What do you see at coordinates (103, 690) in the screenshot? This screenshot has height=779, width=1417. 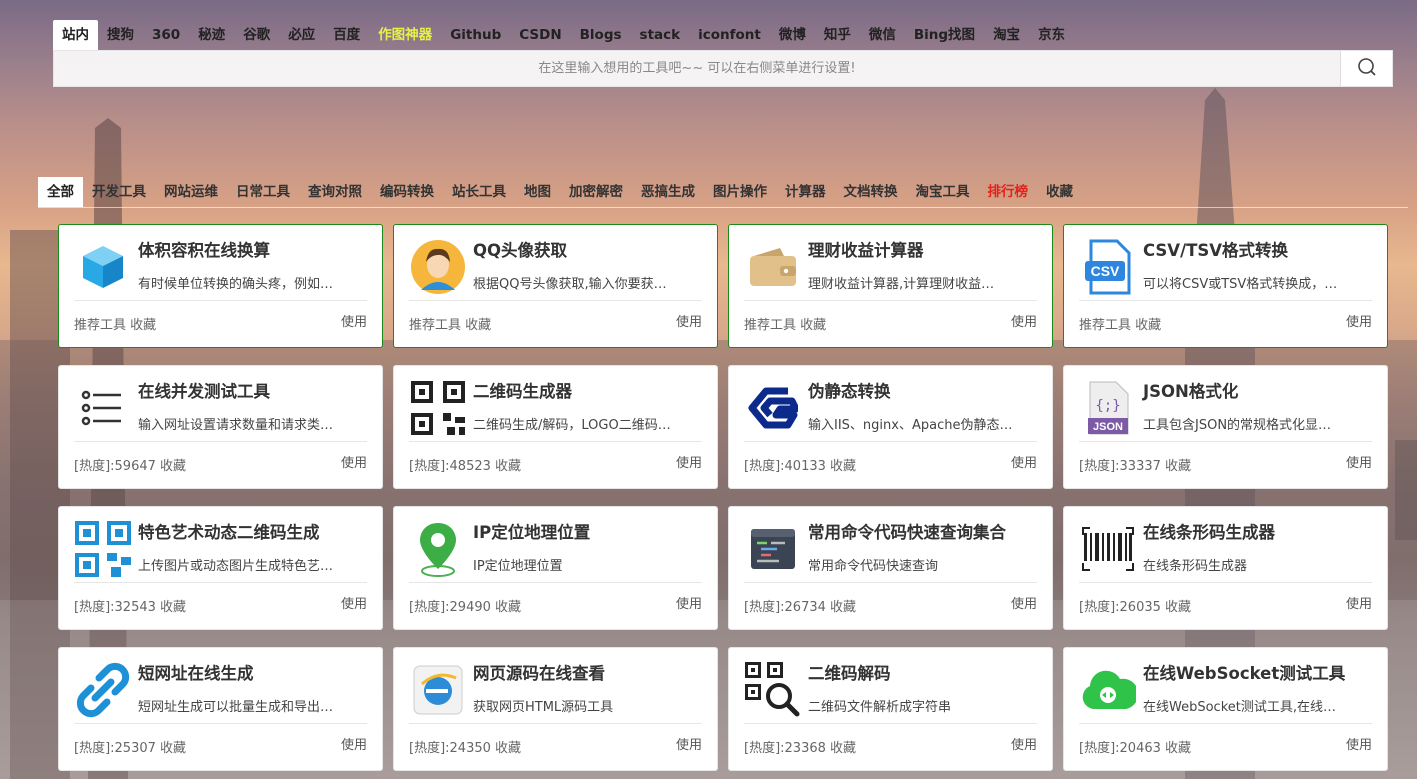 I see `link-icon` at bounding box center [103, 690].